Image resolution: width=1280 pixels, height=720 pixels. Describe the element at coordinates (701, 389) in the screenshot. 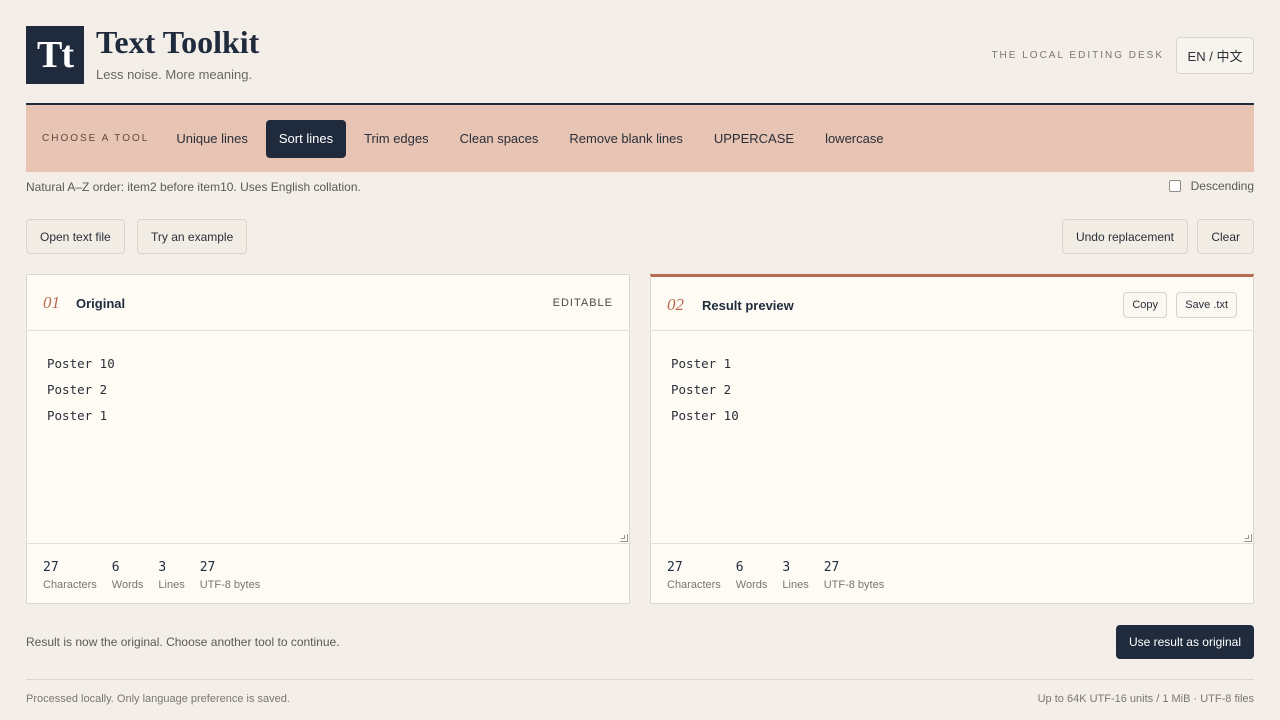

I see `result-line: Poster 2` at that location.